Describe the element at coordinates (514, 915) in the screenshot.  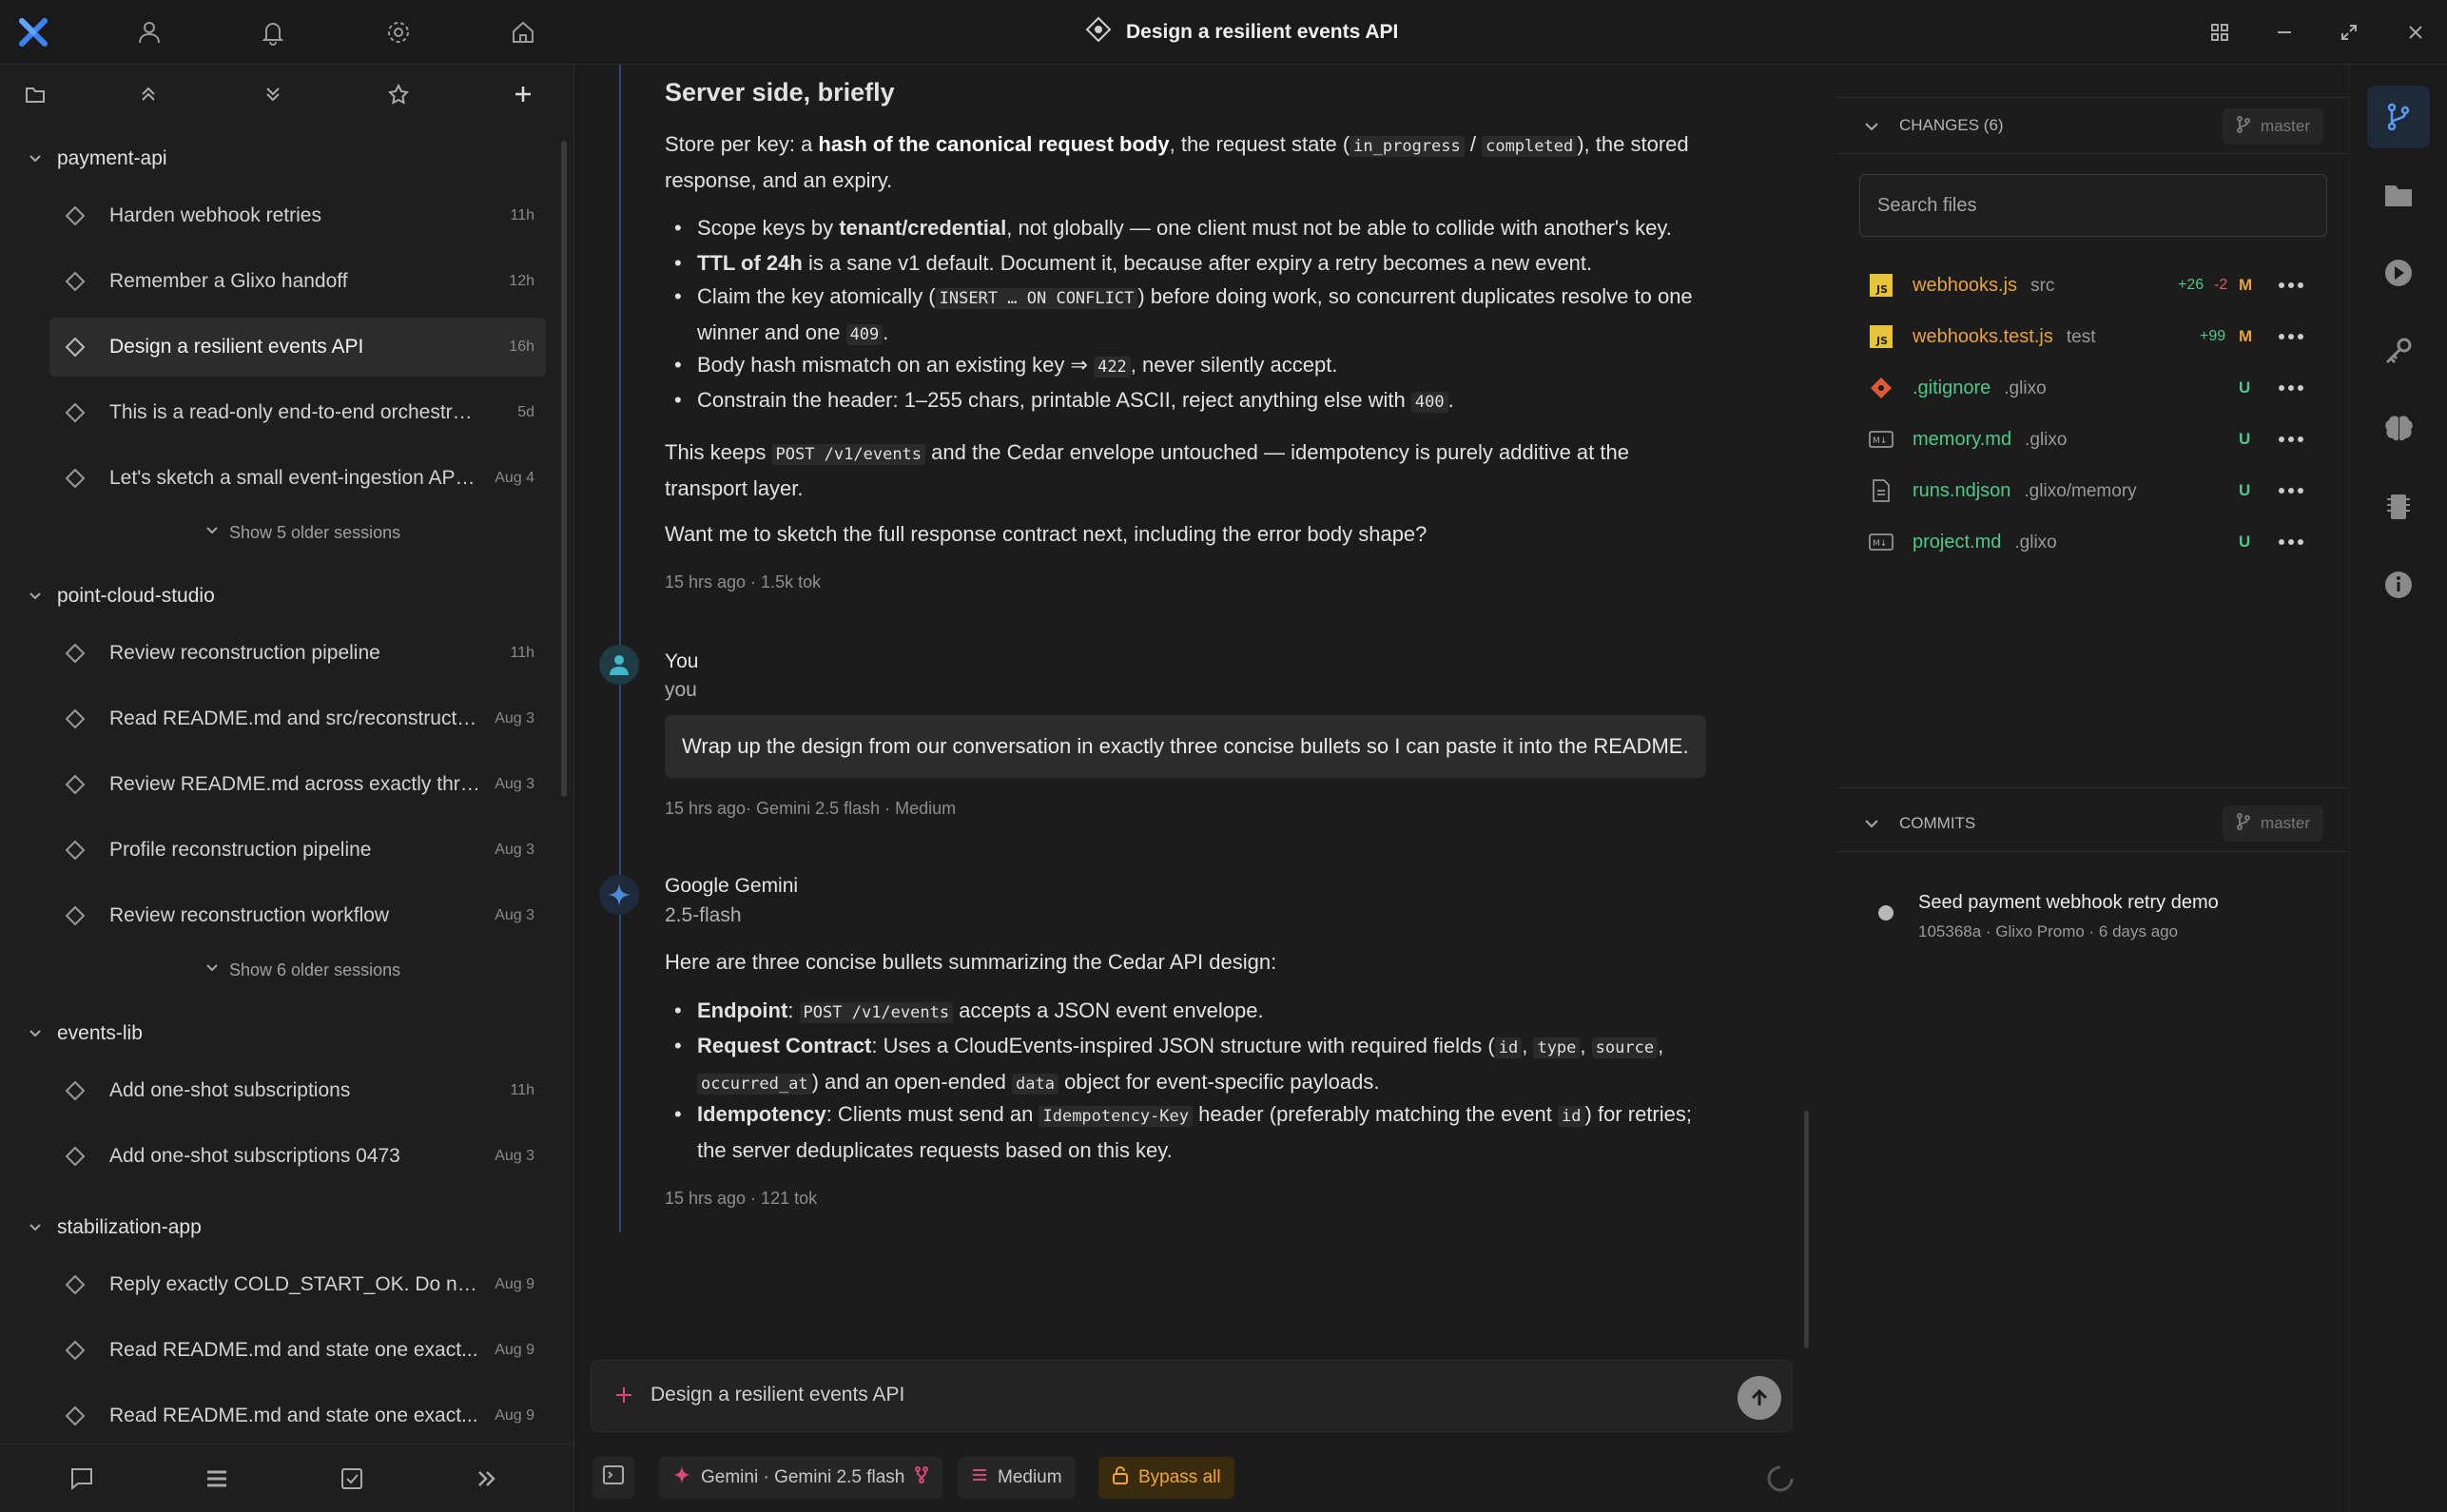
I see `session-age: Aug 3` at that location.